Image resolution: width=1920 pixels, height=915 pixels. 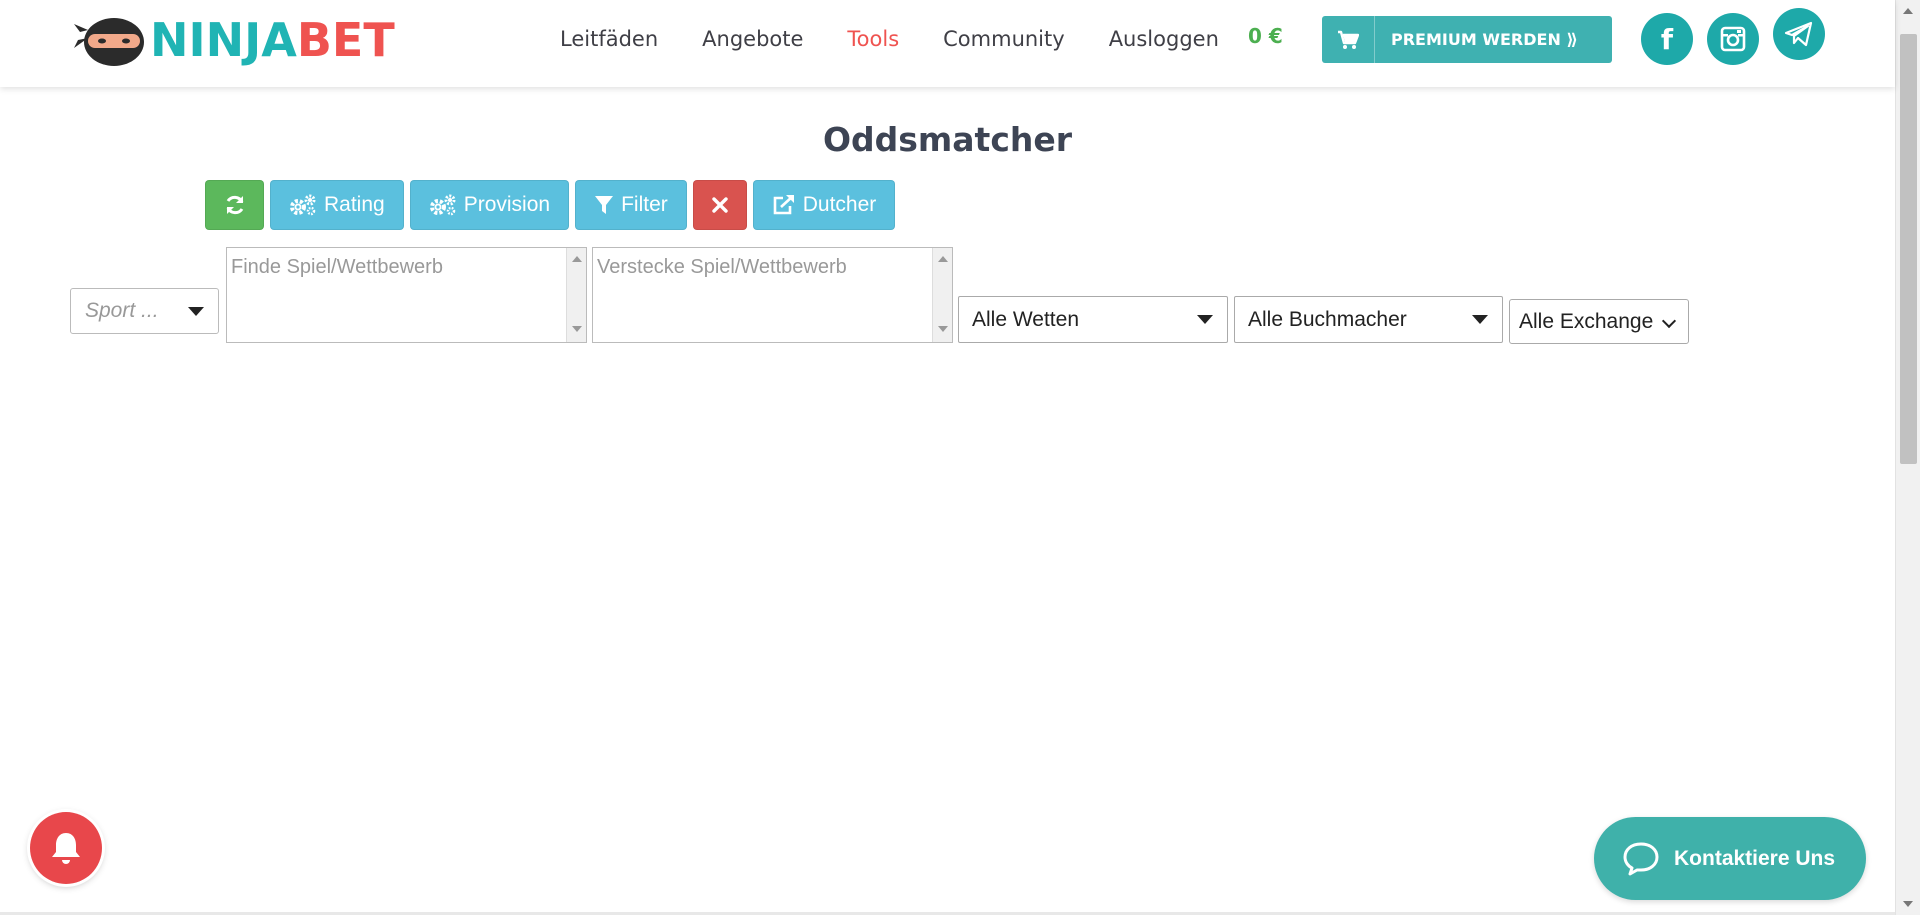 I want to click on hide-event-scrollbar, so click(x=942, y=295).